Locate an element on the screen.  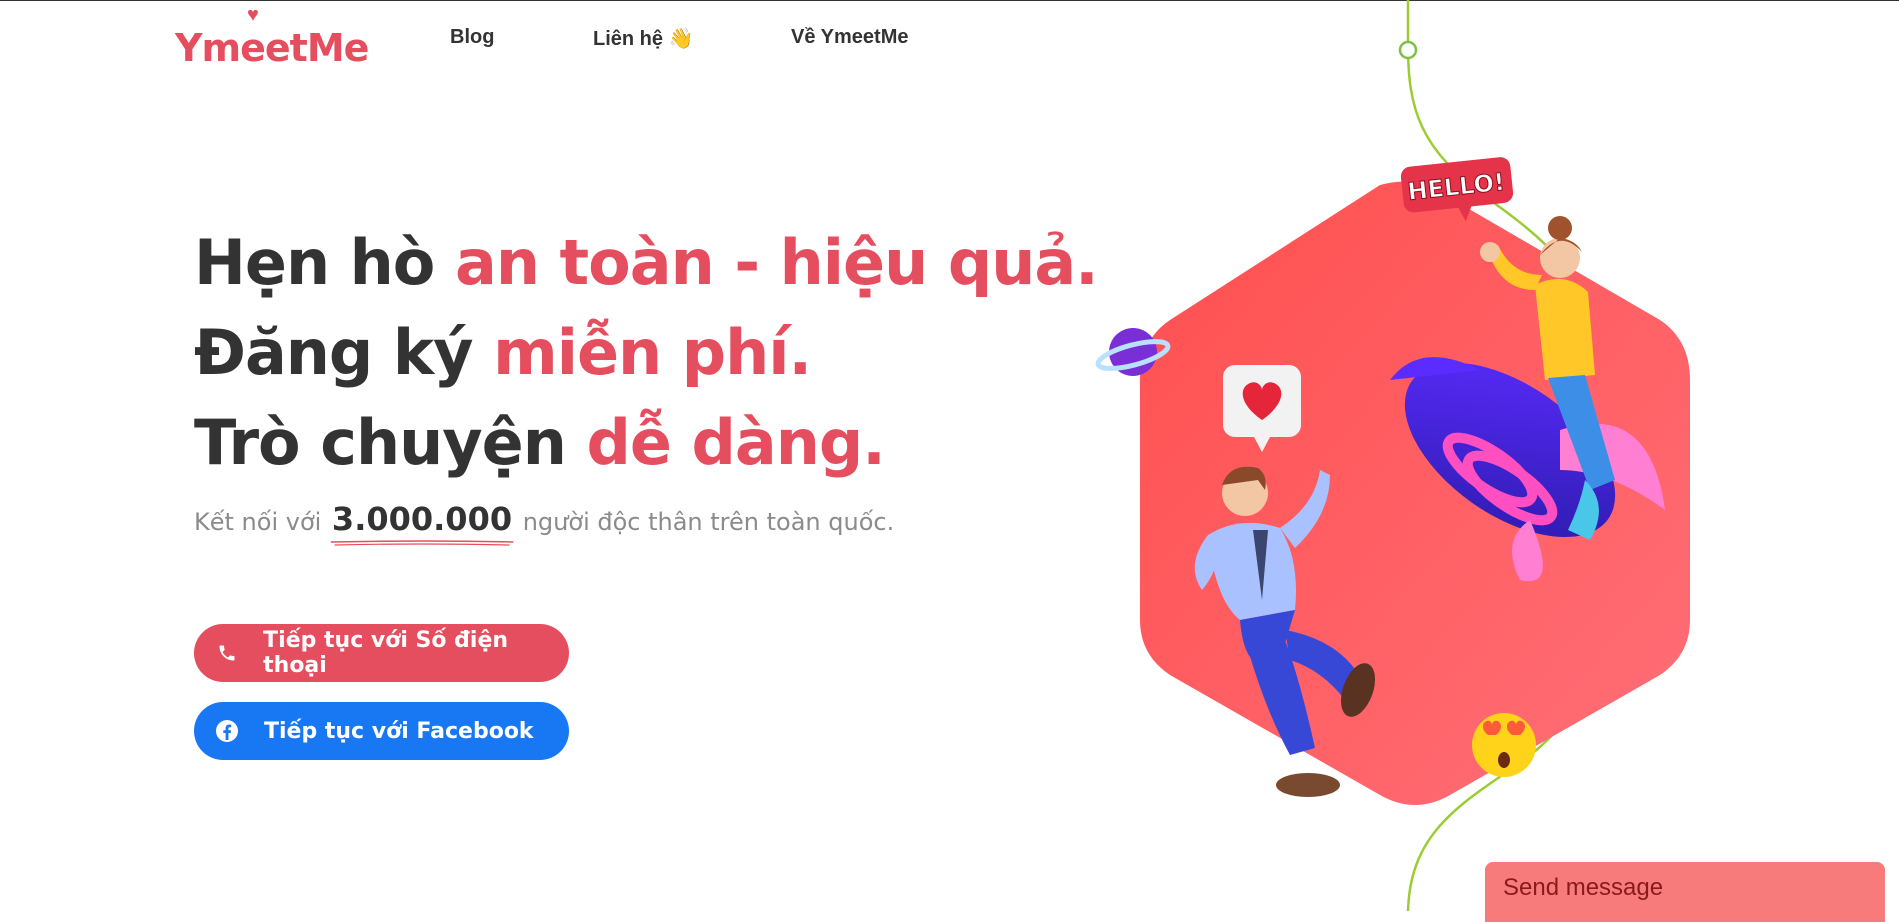
headline-line-1: Hẹn hò an toàn - hiệu quả. is located at coordinates (646, 263).